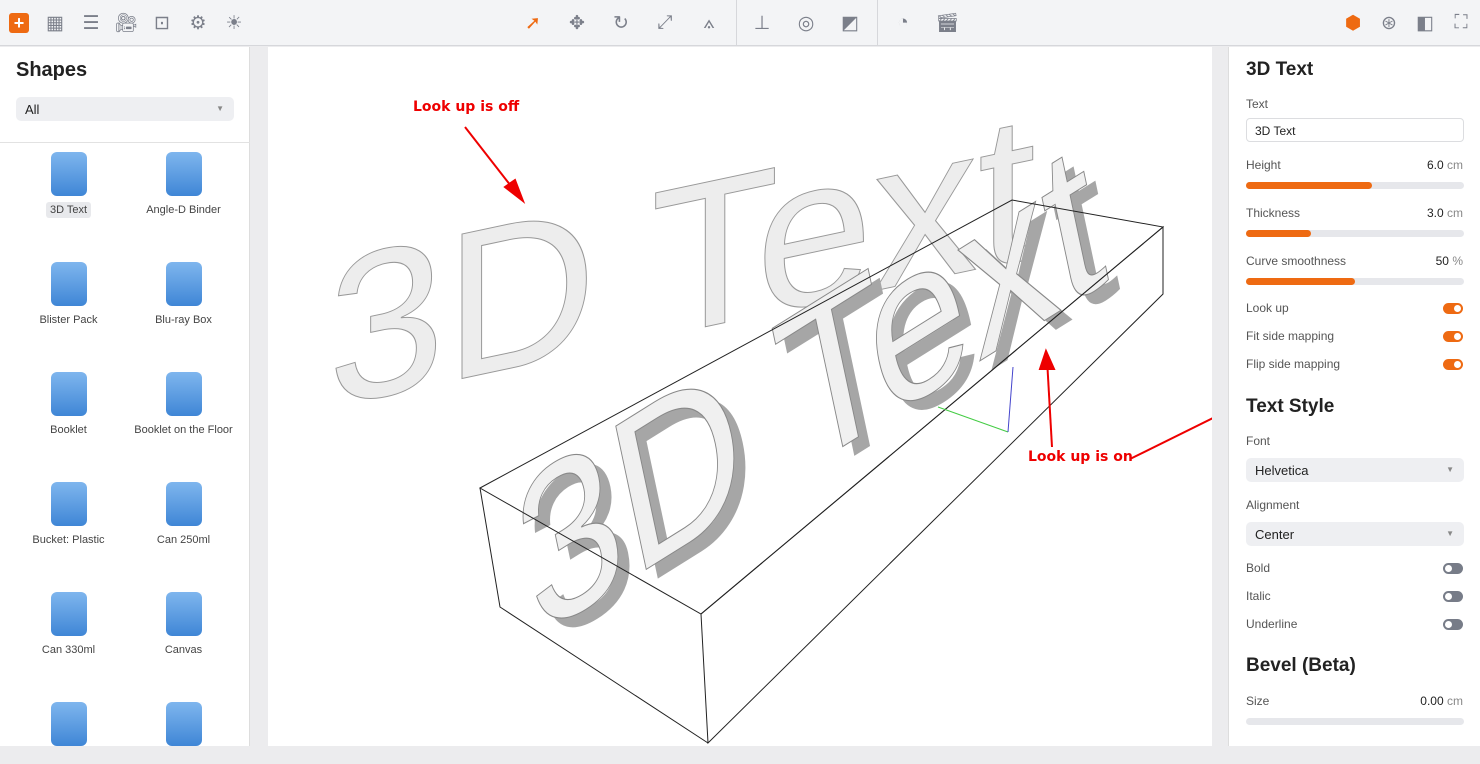  Describe the element at coordinates (1444, 213) in the screenshot. I see `thickness-value: 3.0 cm` at that location.